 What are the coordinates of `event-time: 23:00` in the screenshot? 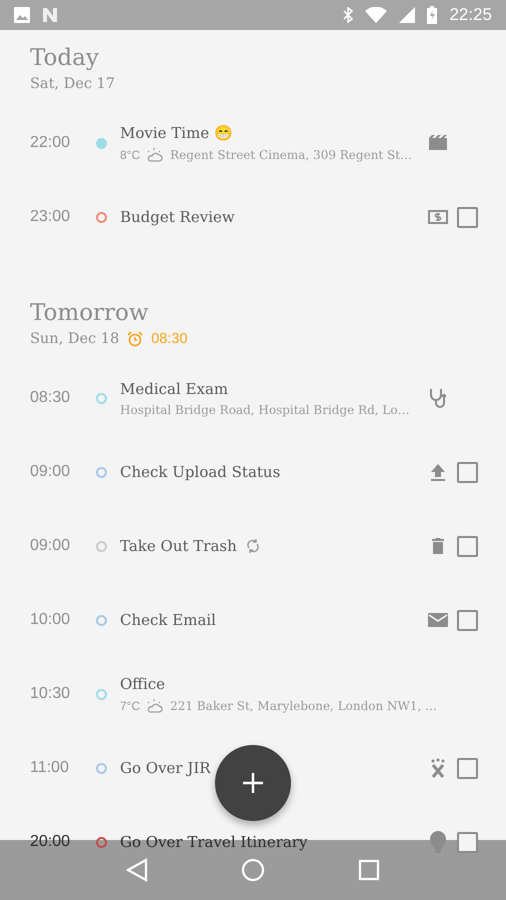 It's located at (51, 217).